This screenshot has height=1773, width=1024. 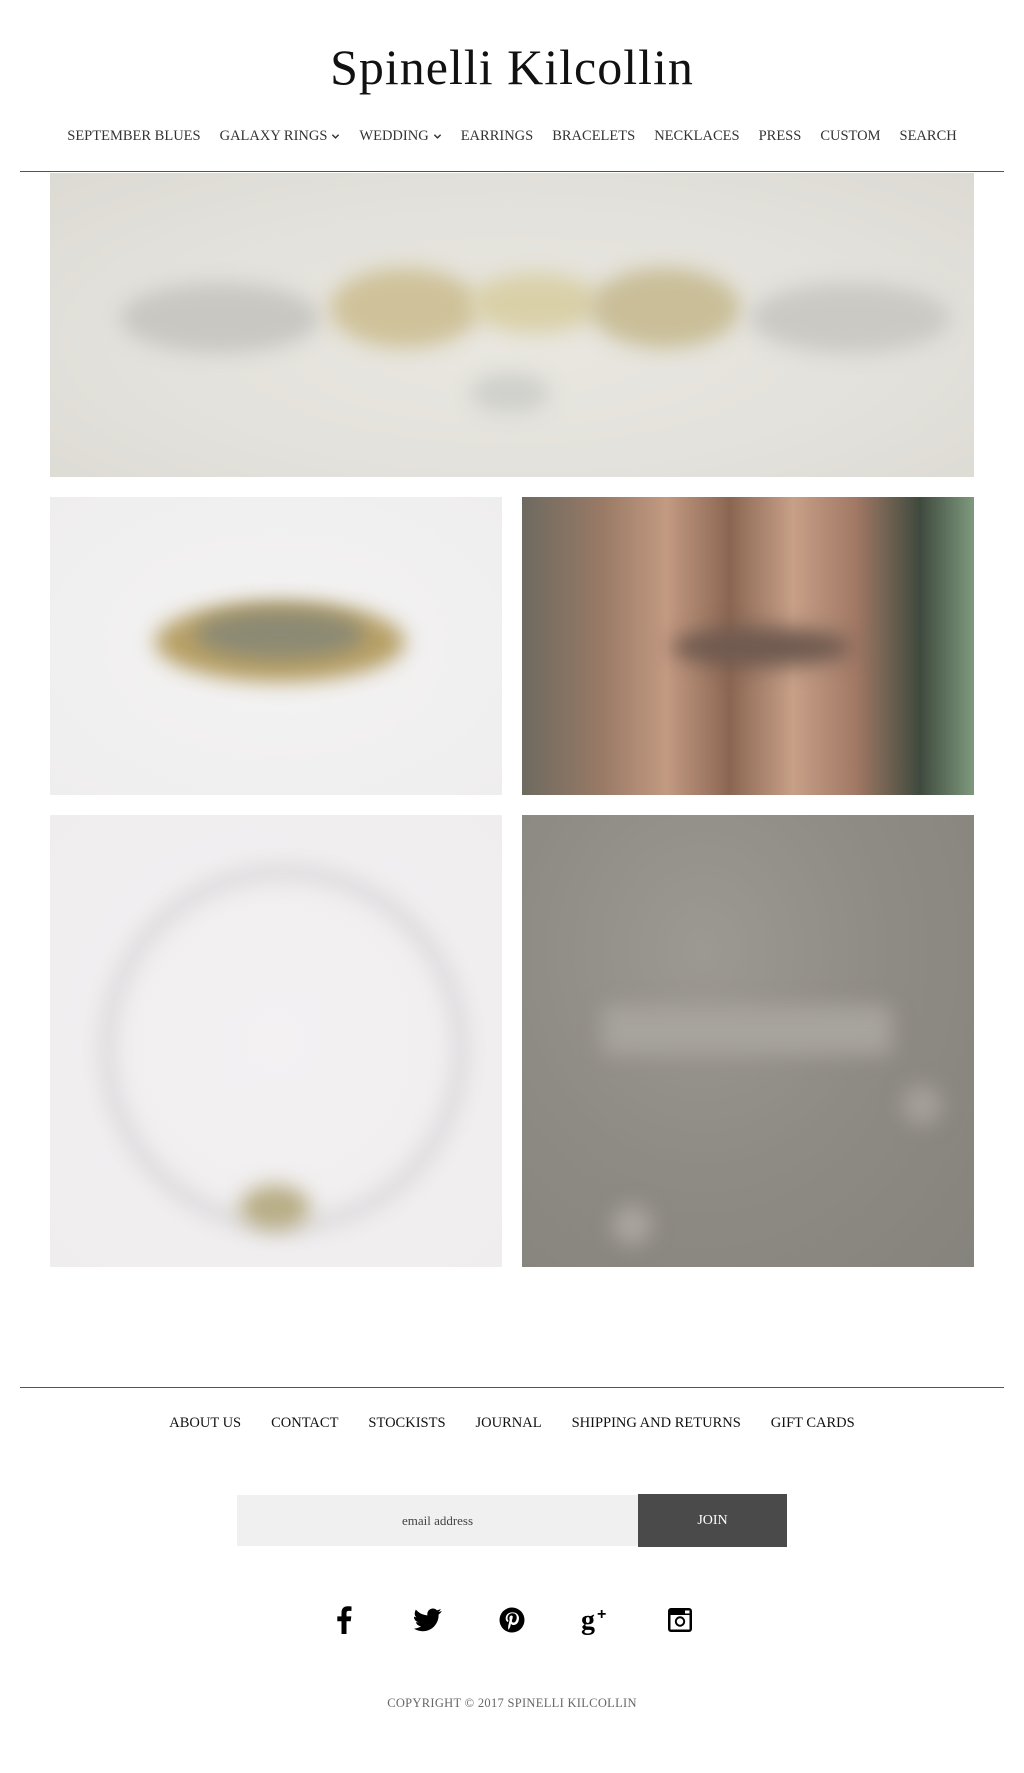 What do you see at coordinates (748, 1041) in the screenshot?
I see `gift-card-image` at bounding box center [748, 1041].